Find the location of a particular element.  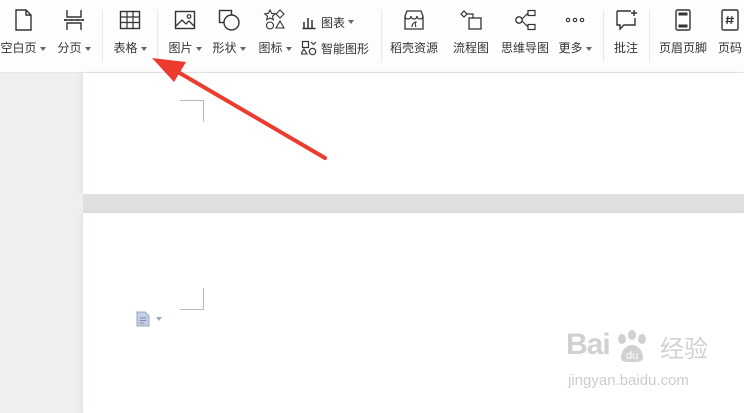

table-label: 表格 is located at coordinates (125, 48).